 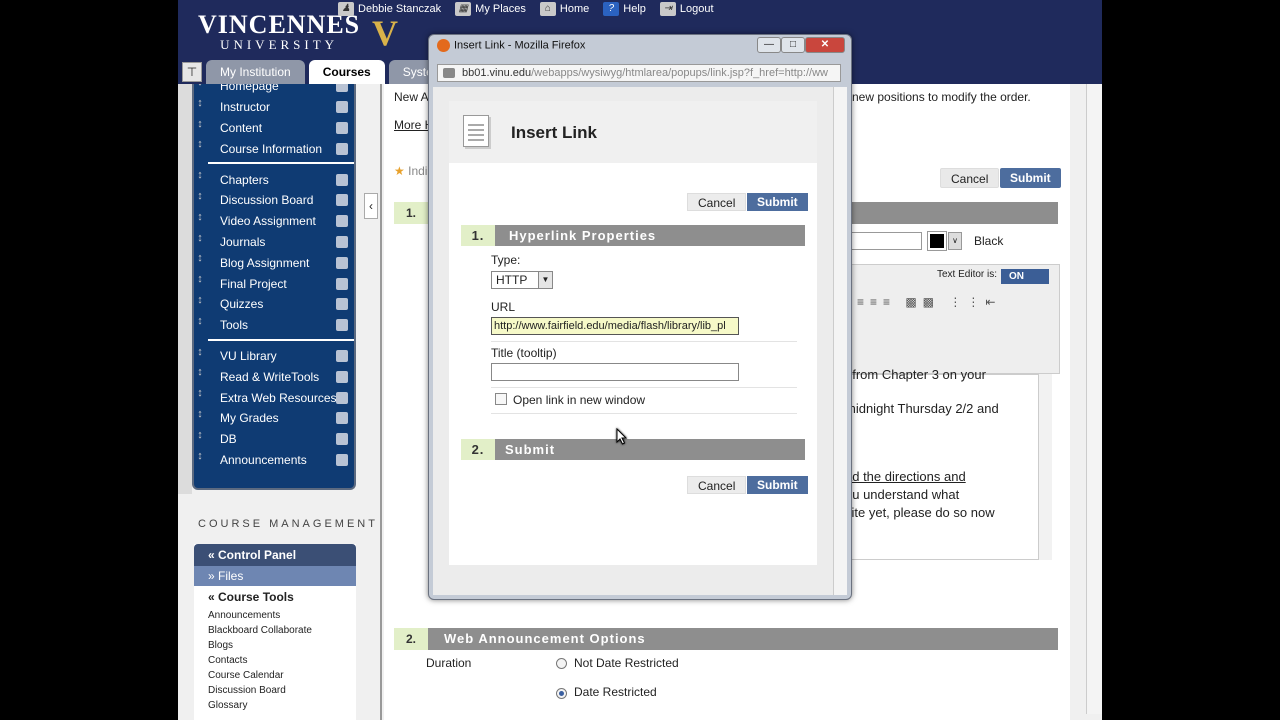 I want to click on sidebar-item: ↕ DB, so click(x=275, y=439).